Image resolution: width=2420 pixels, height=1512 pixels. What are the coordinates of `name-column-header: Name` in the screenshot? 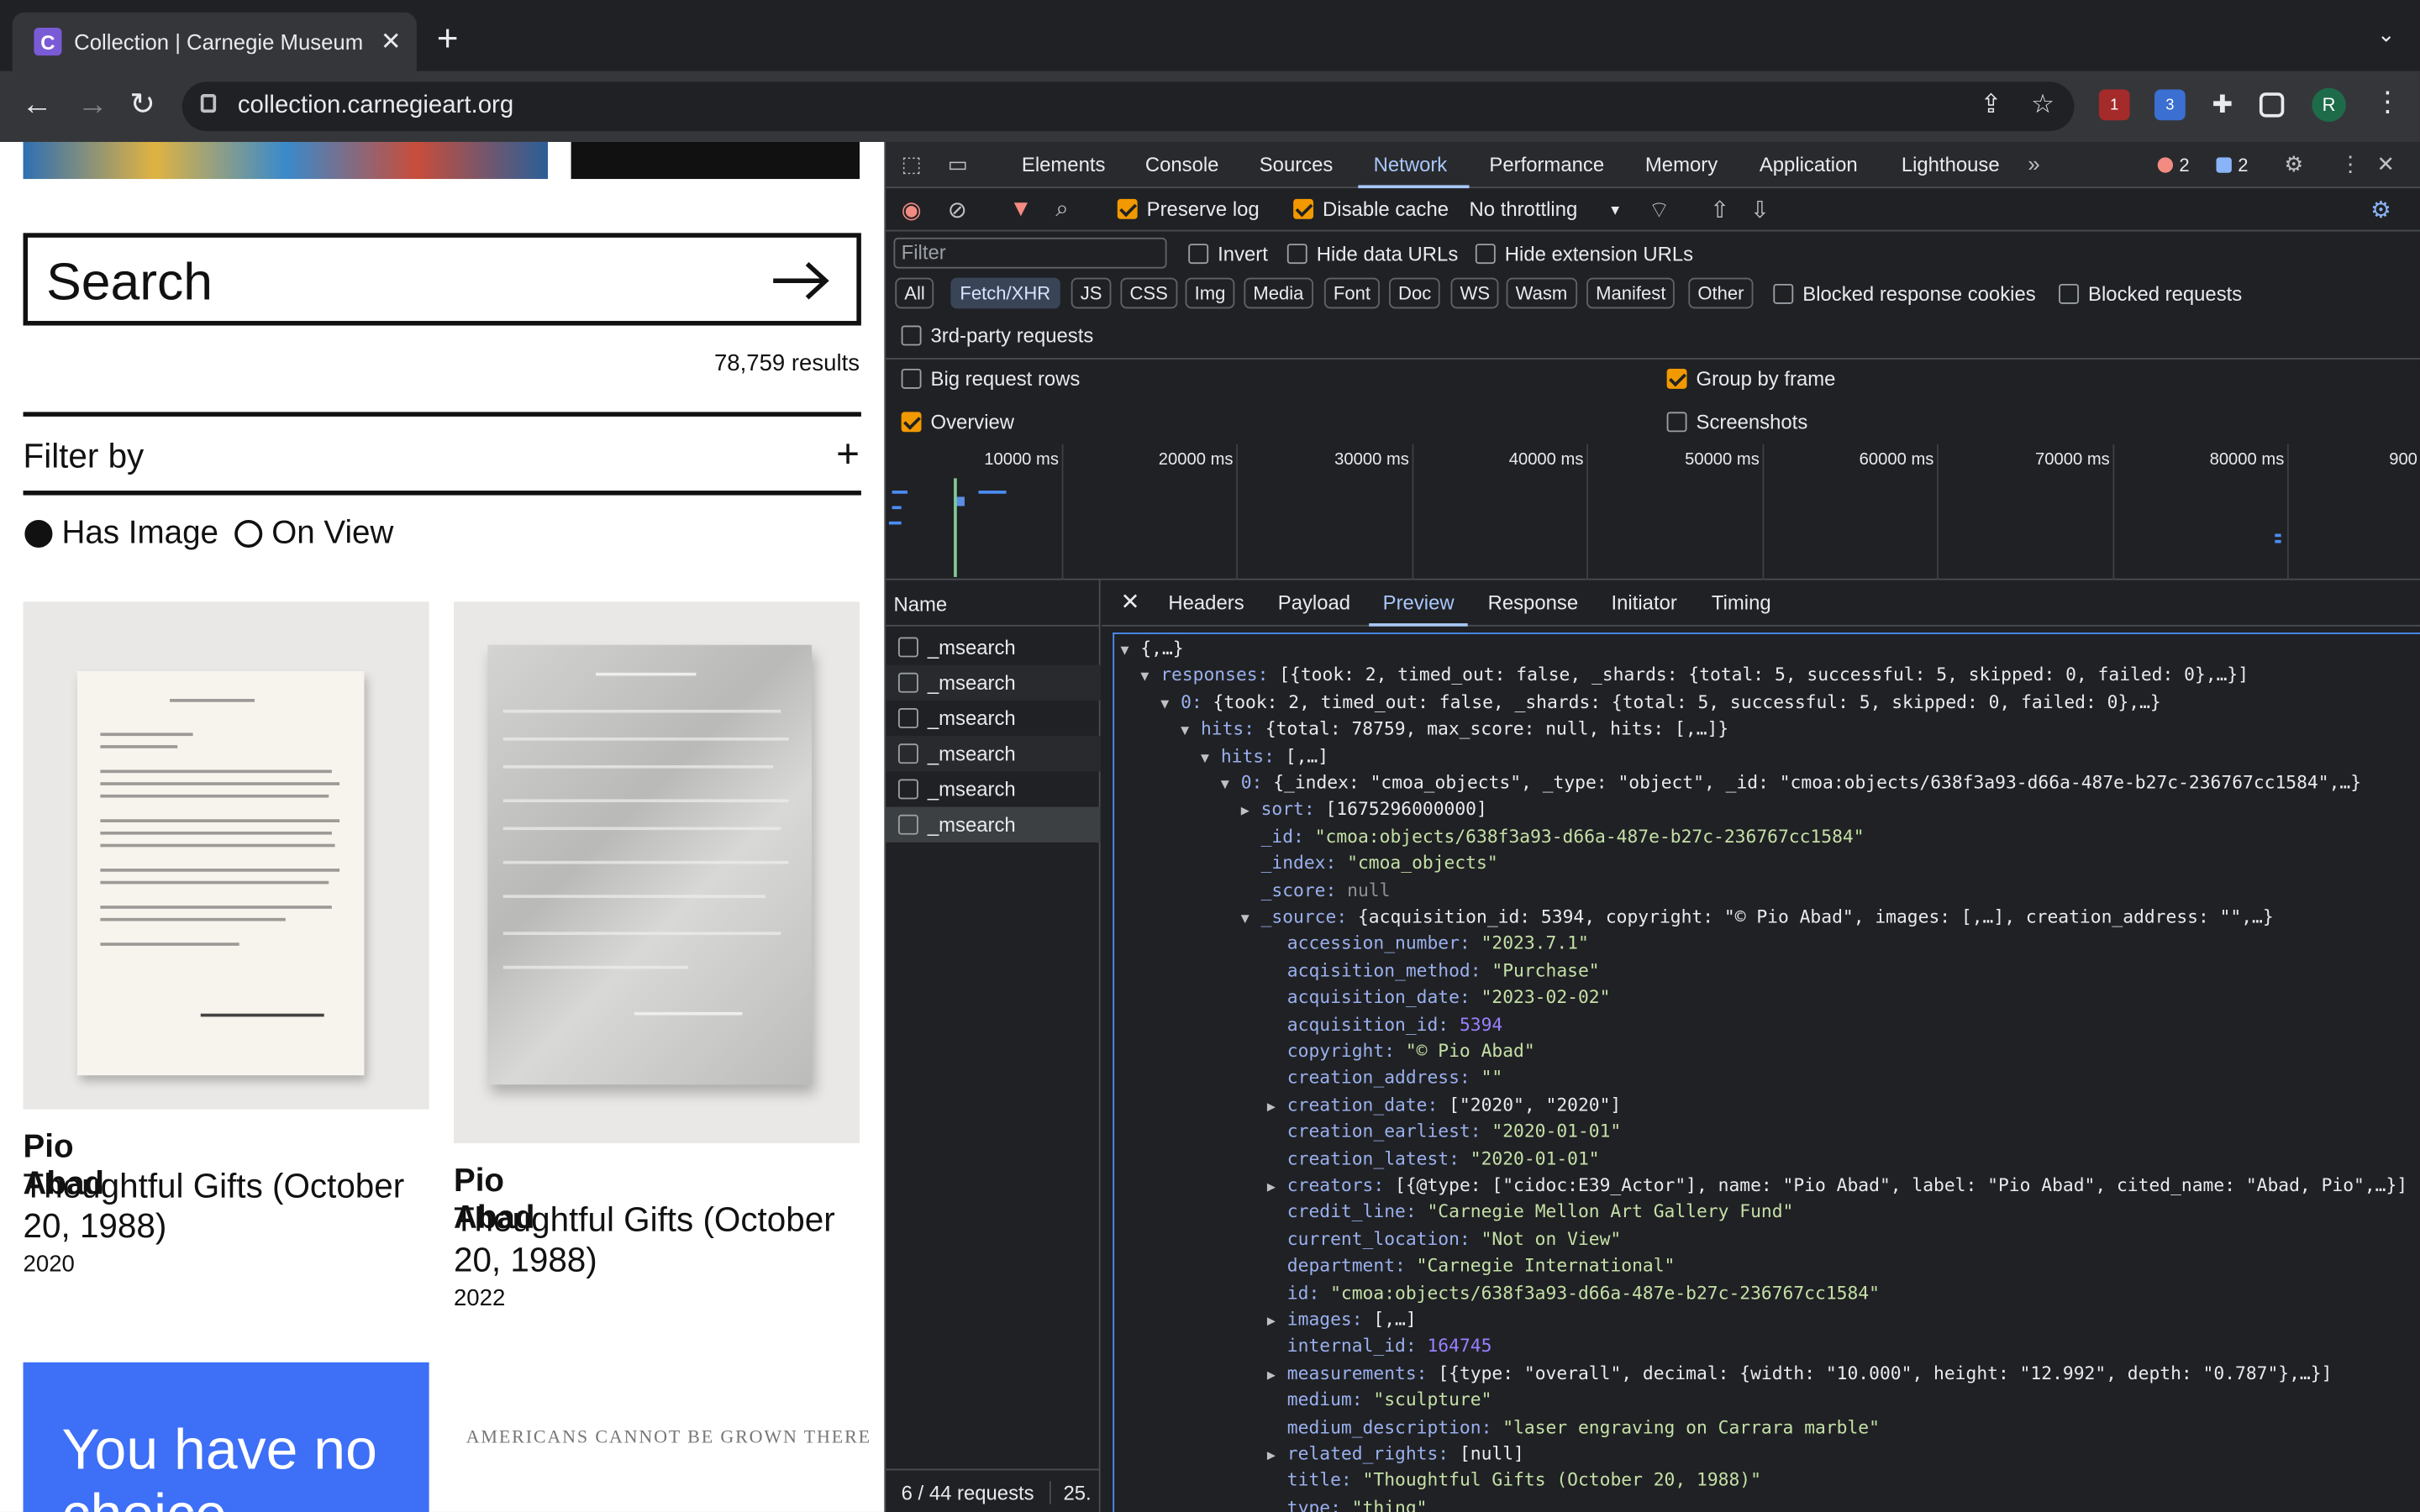 It's located at (993, 603).